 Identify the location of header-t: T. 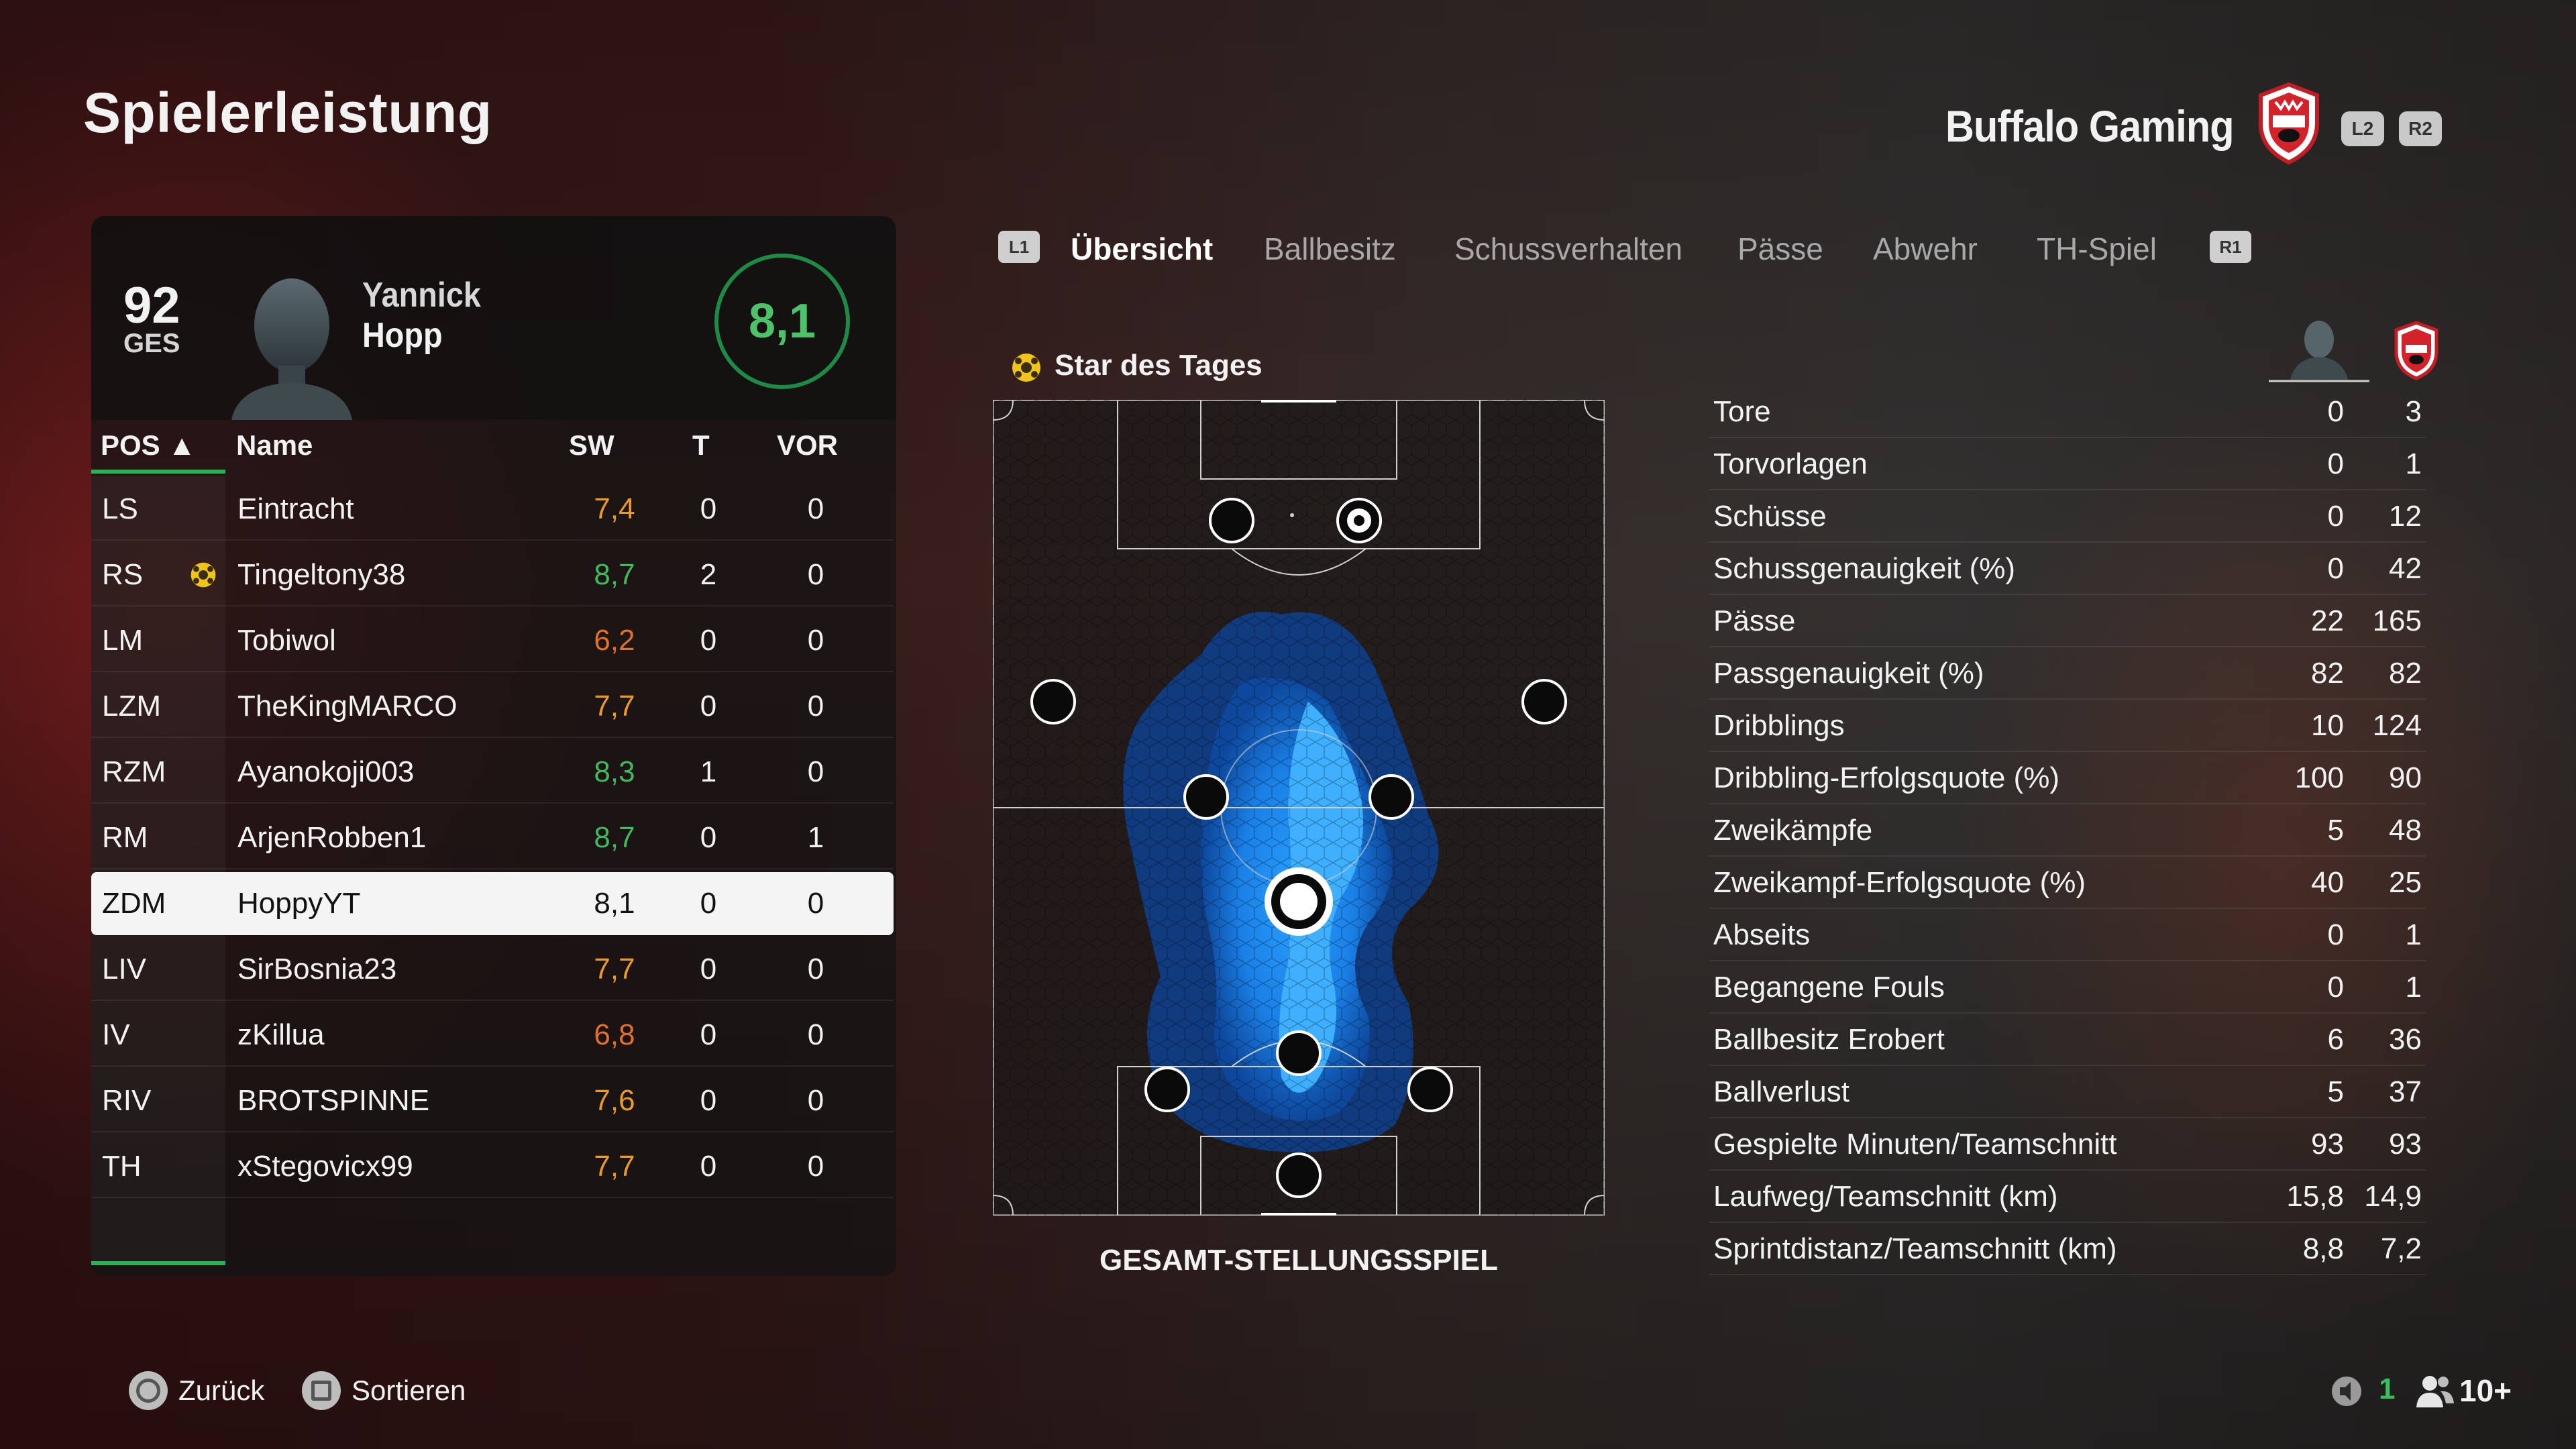
(701, 445).